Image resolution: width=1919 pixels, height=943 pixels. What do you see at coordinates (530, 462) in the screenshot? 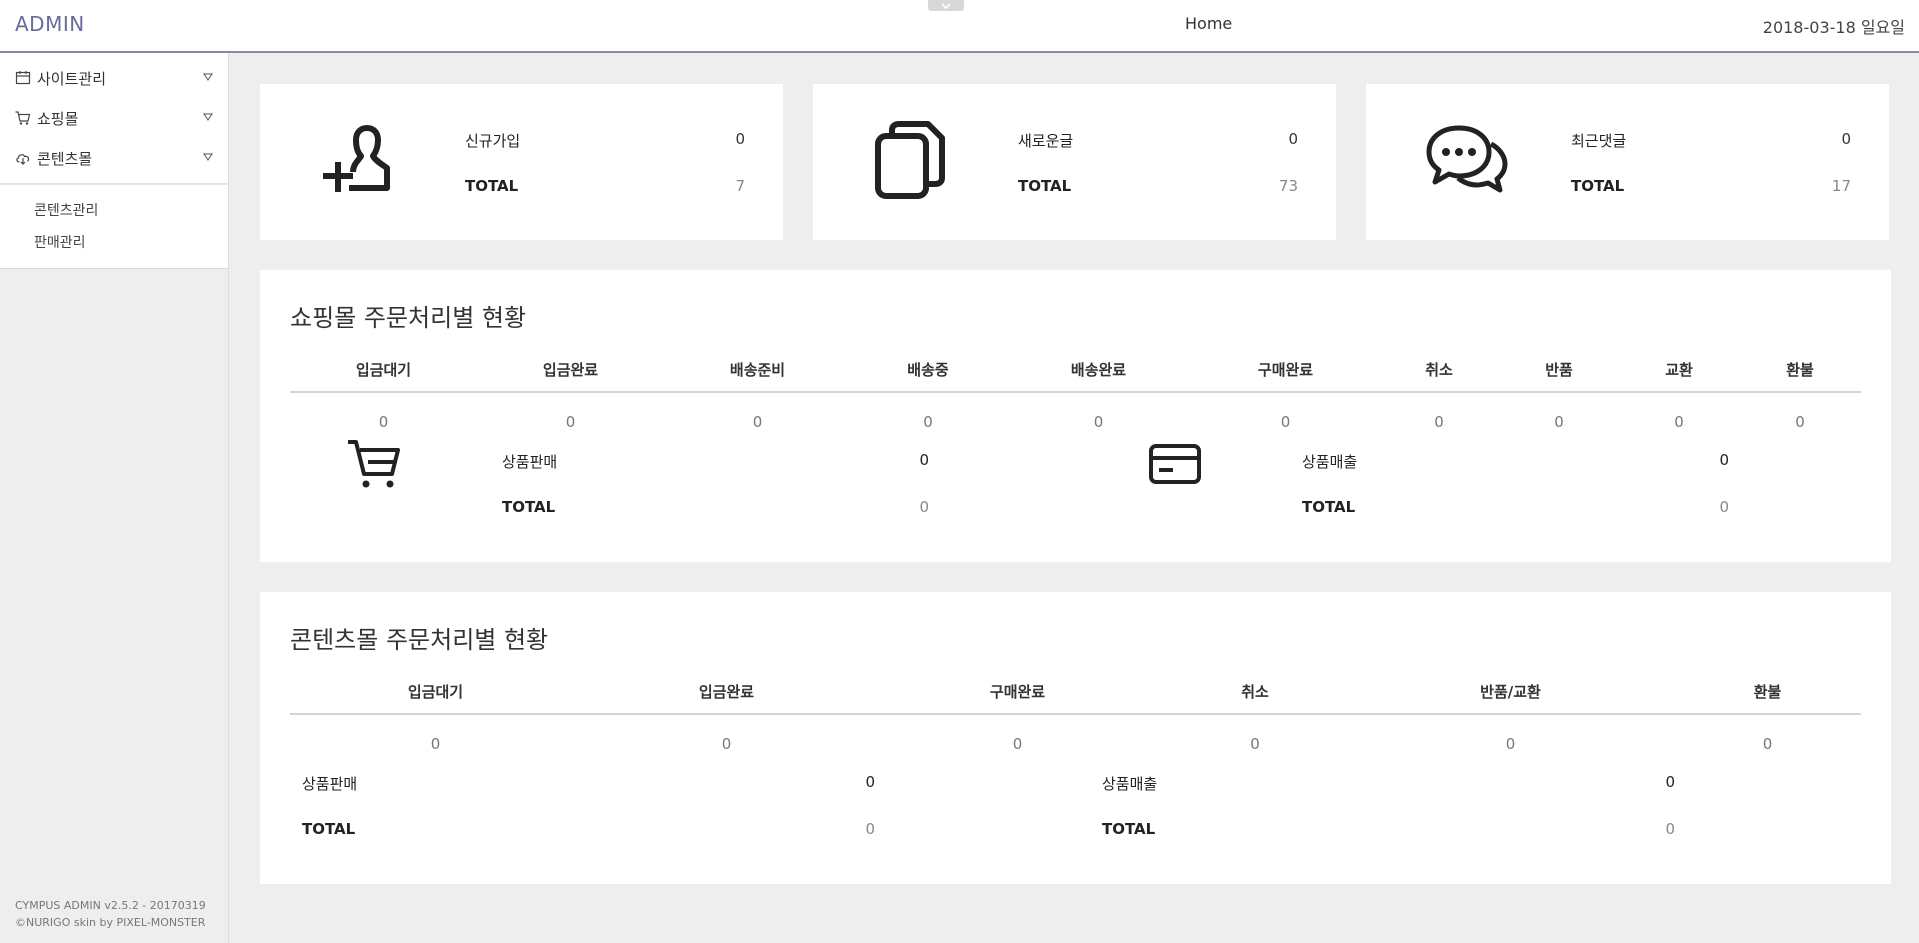
I see `summary-label: 상품판매` at bounding box center [530, 462].